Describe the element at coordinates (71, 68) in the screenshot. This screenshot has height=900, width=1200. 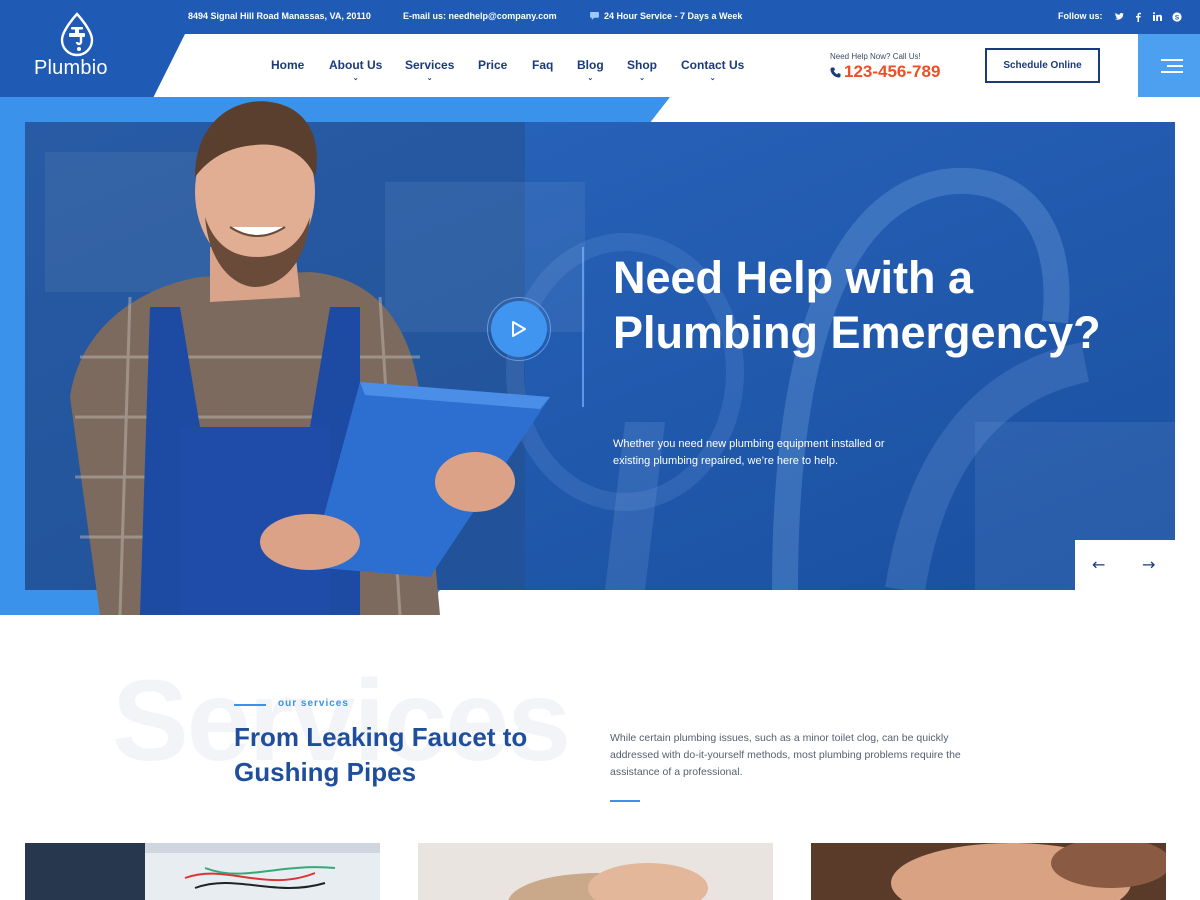
I see `brand-name: Plumbio` at that location.